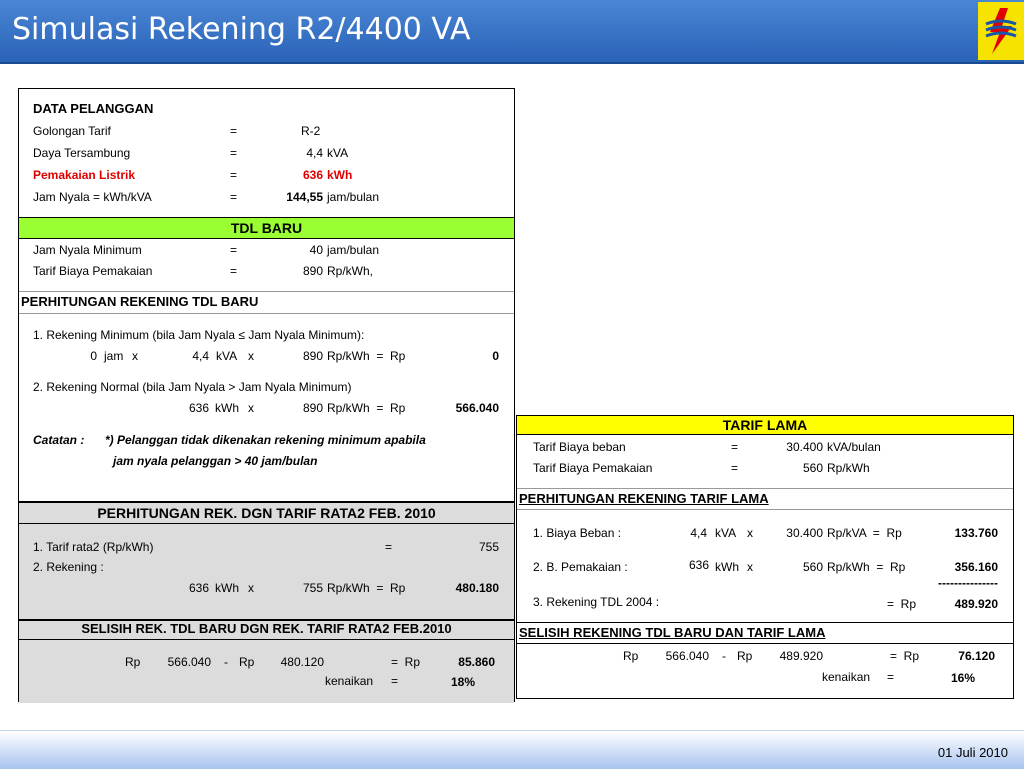 Image resolution: width=1024 pixels, height=769 pixels. Describe the element at coordinates (198, 588) in the screenshot. I see `rekening-rata2-kwh: 636` at that location.